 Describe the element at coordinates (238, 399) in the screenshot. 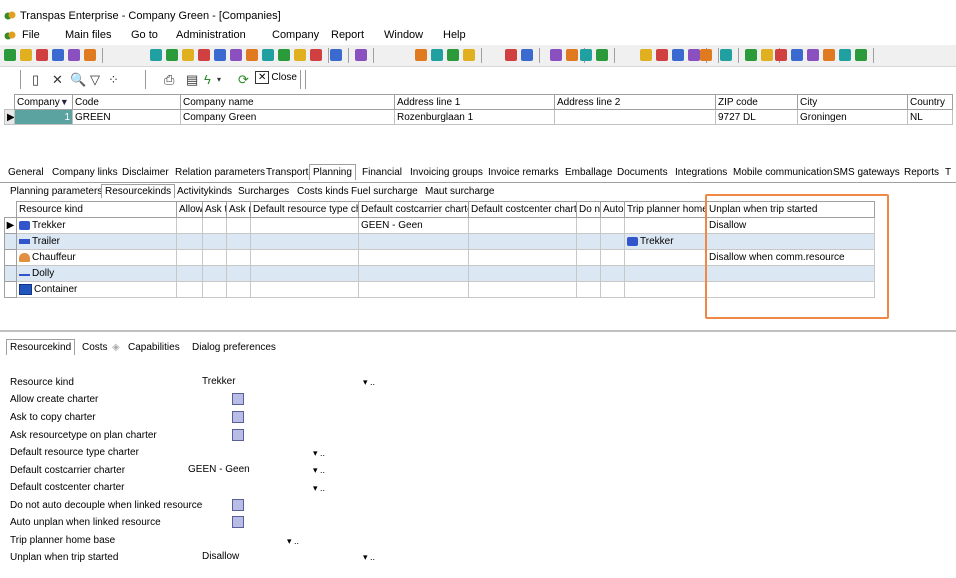

I see `allow-create-checkbox` at that location.